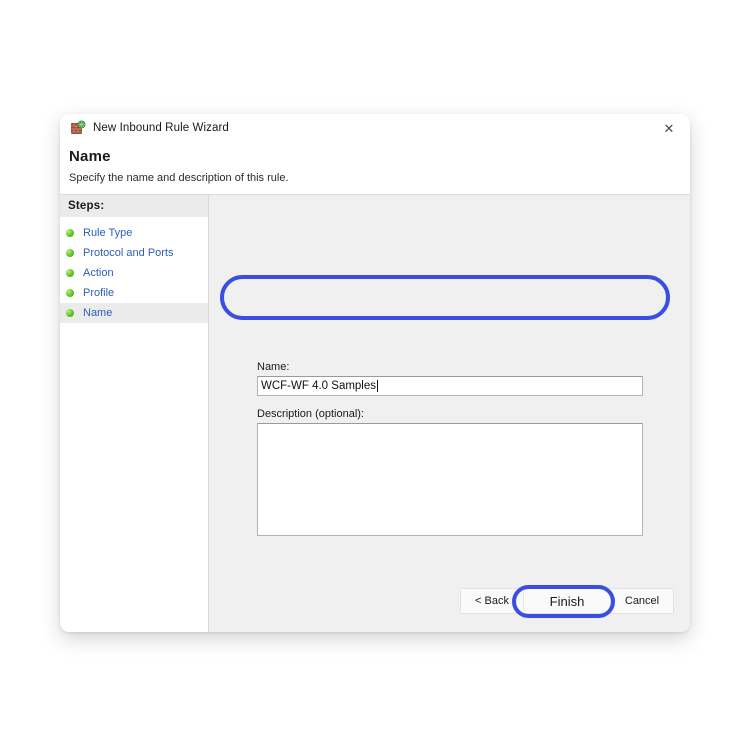 This screenshot has width=750, height=750. Describe the element at coordinates (450, 479) in the screenshot. I see `description-textarea` at that location.